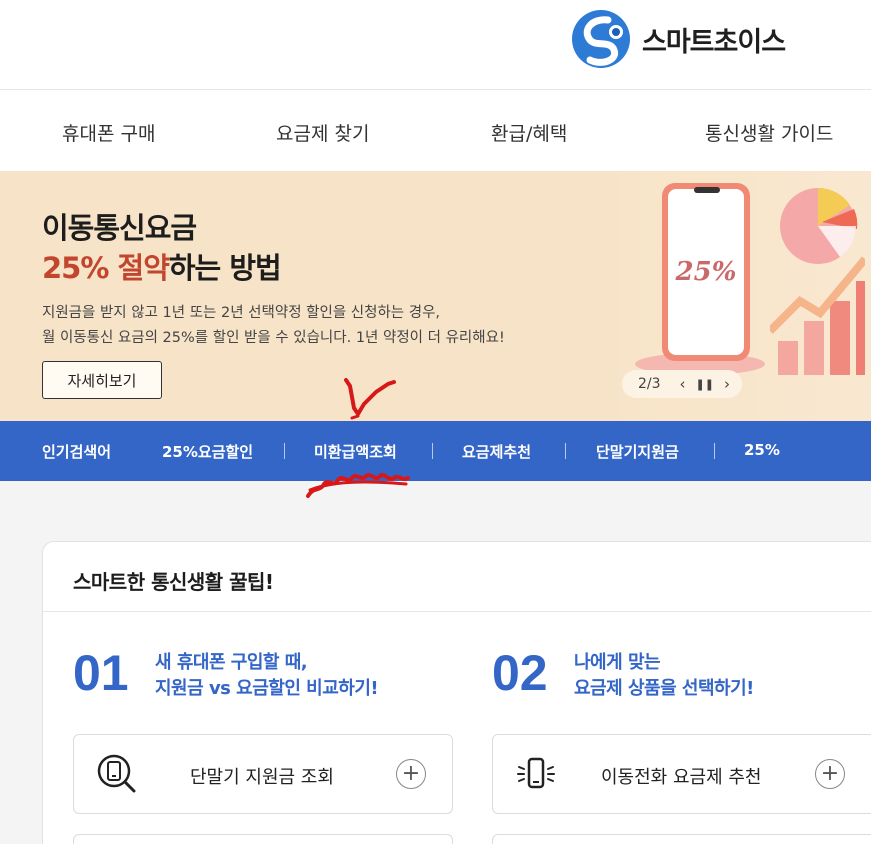  What do you see at coordinates (102, 380) in the screenshot?
I see `banner-more-button: 자세히보기` at bounding box center [102, 380].